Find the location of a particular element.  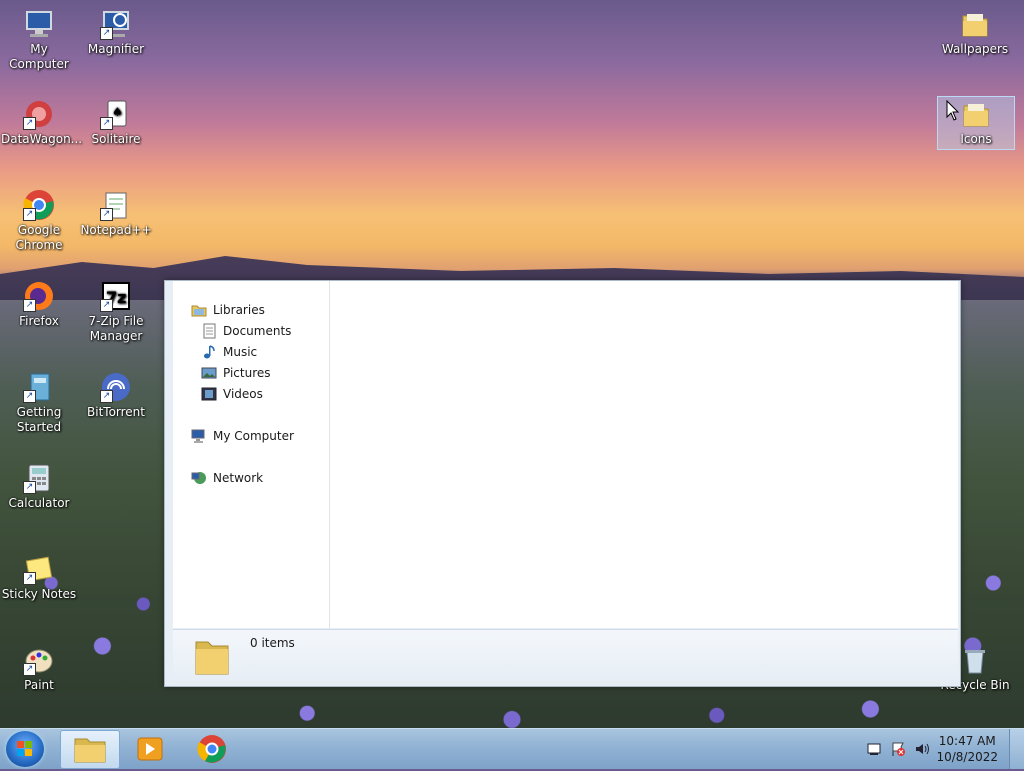

datawagon-icon: ↗ is located at coordinates (39, 114).